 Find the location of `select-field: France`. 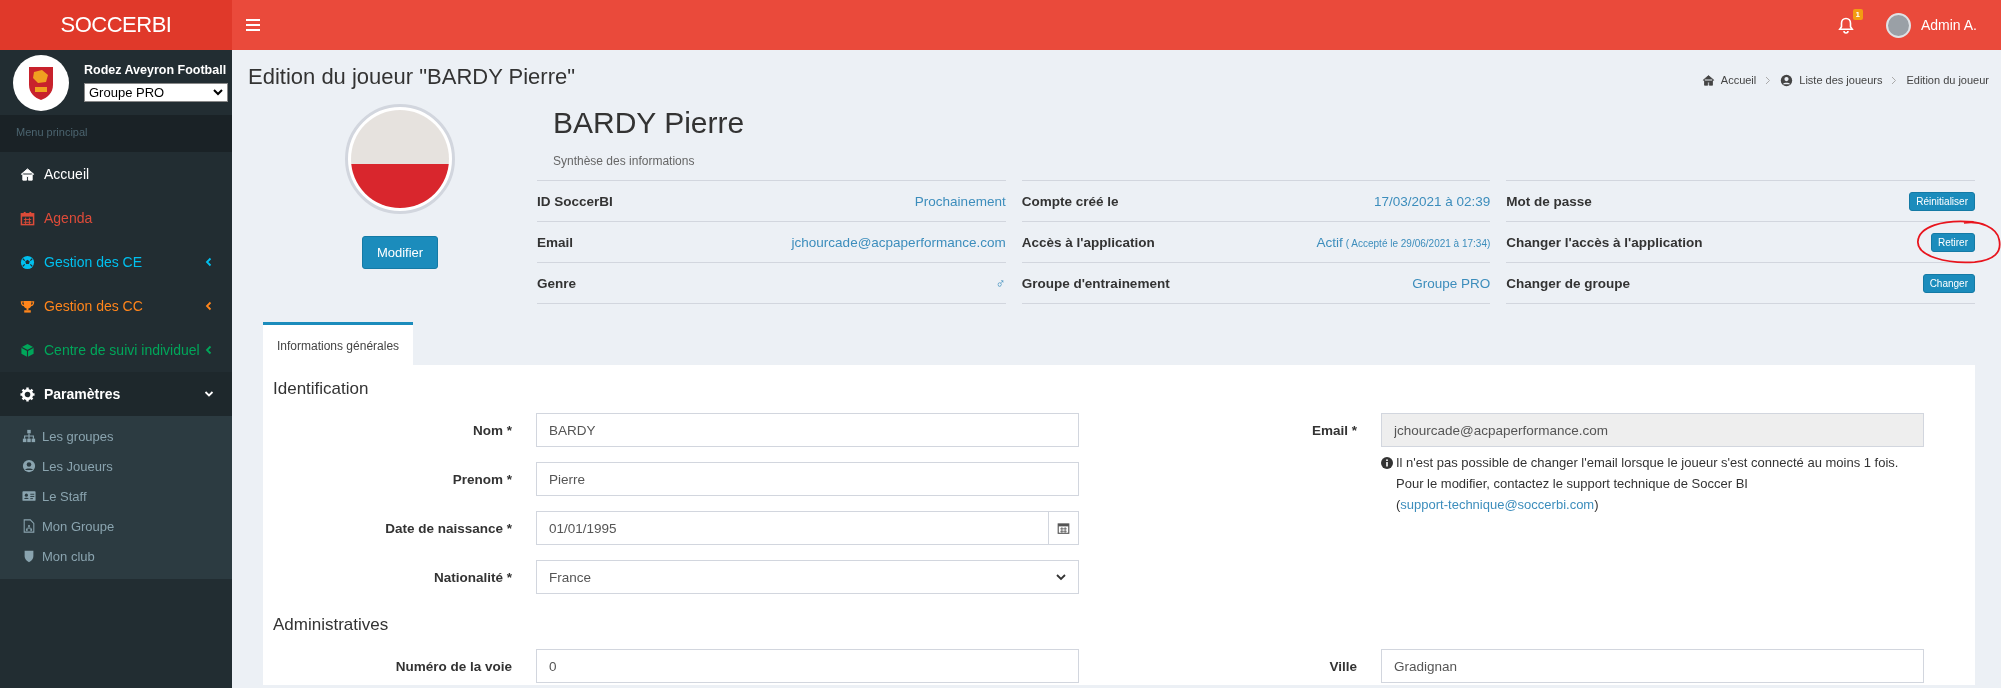

select-field: France is located at coordinates (807, 577).